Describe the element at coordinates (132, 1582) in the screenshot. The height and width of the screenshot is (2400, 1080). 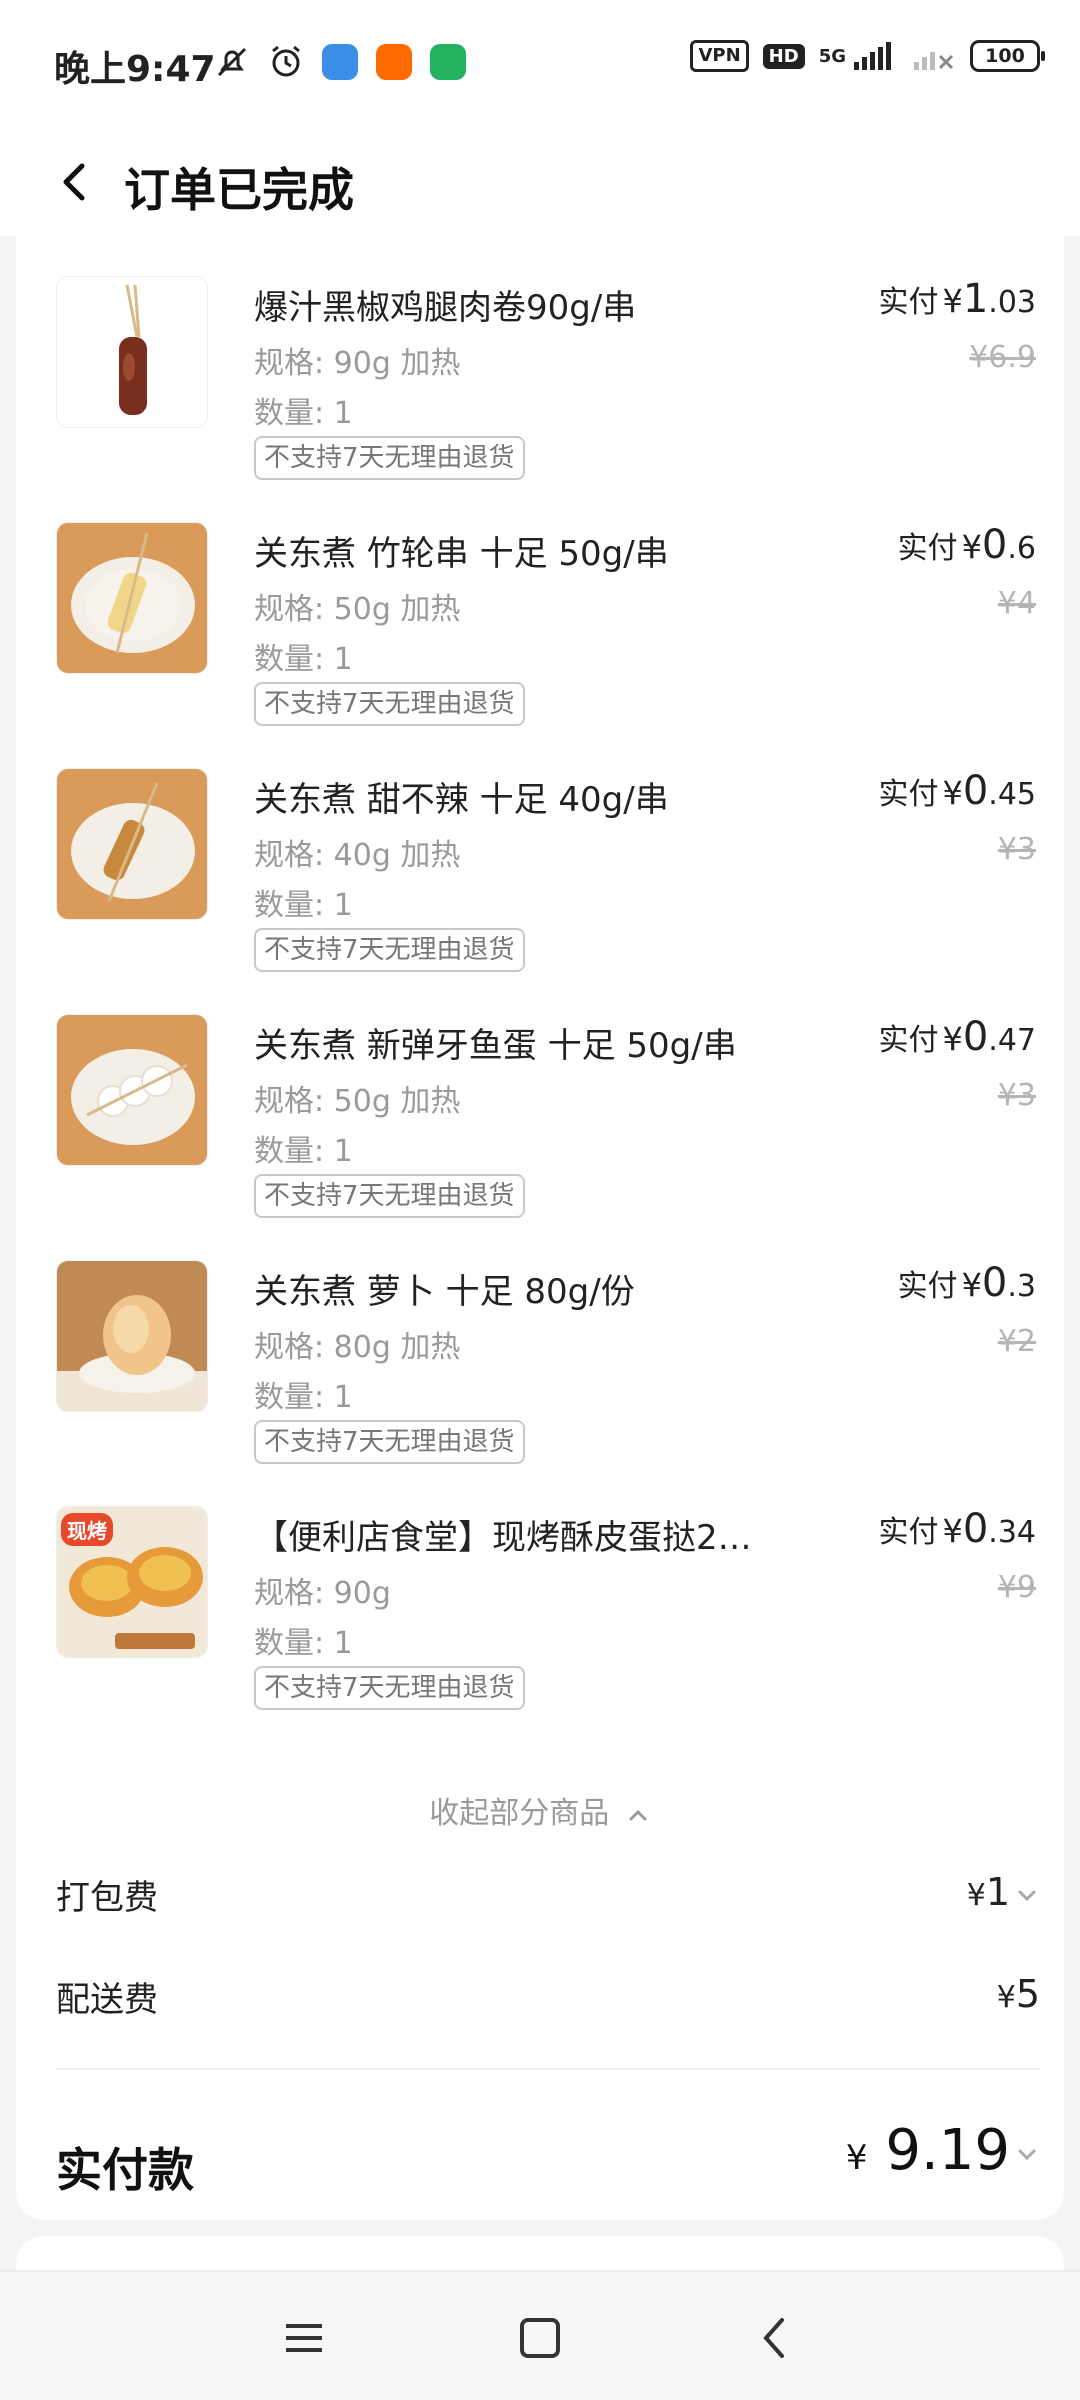
I see `egg-tart-image: 现烤` at that location.